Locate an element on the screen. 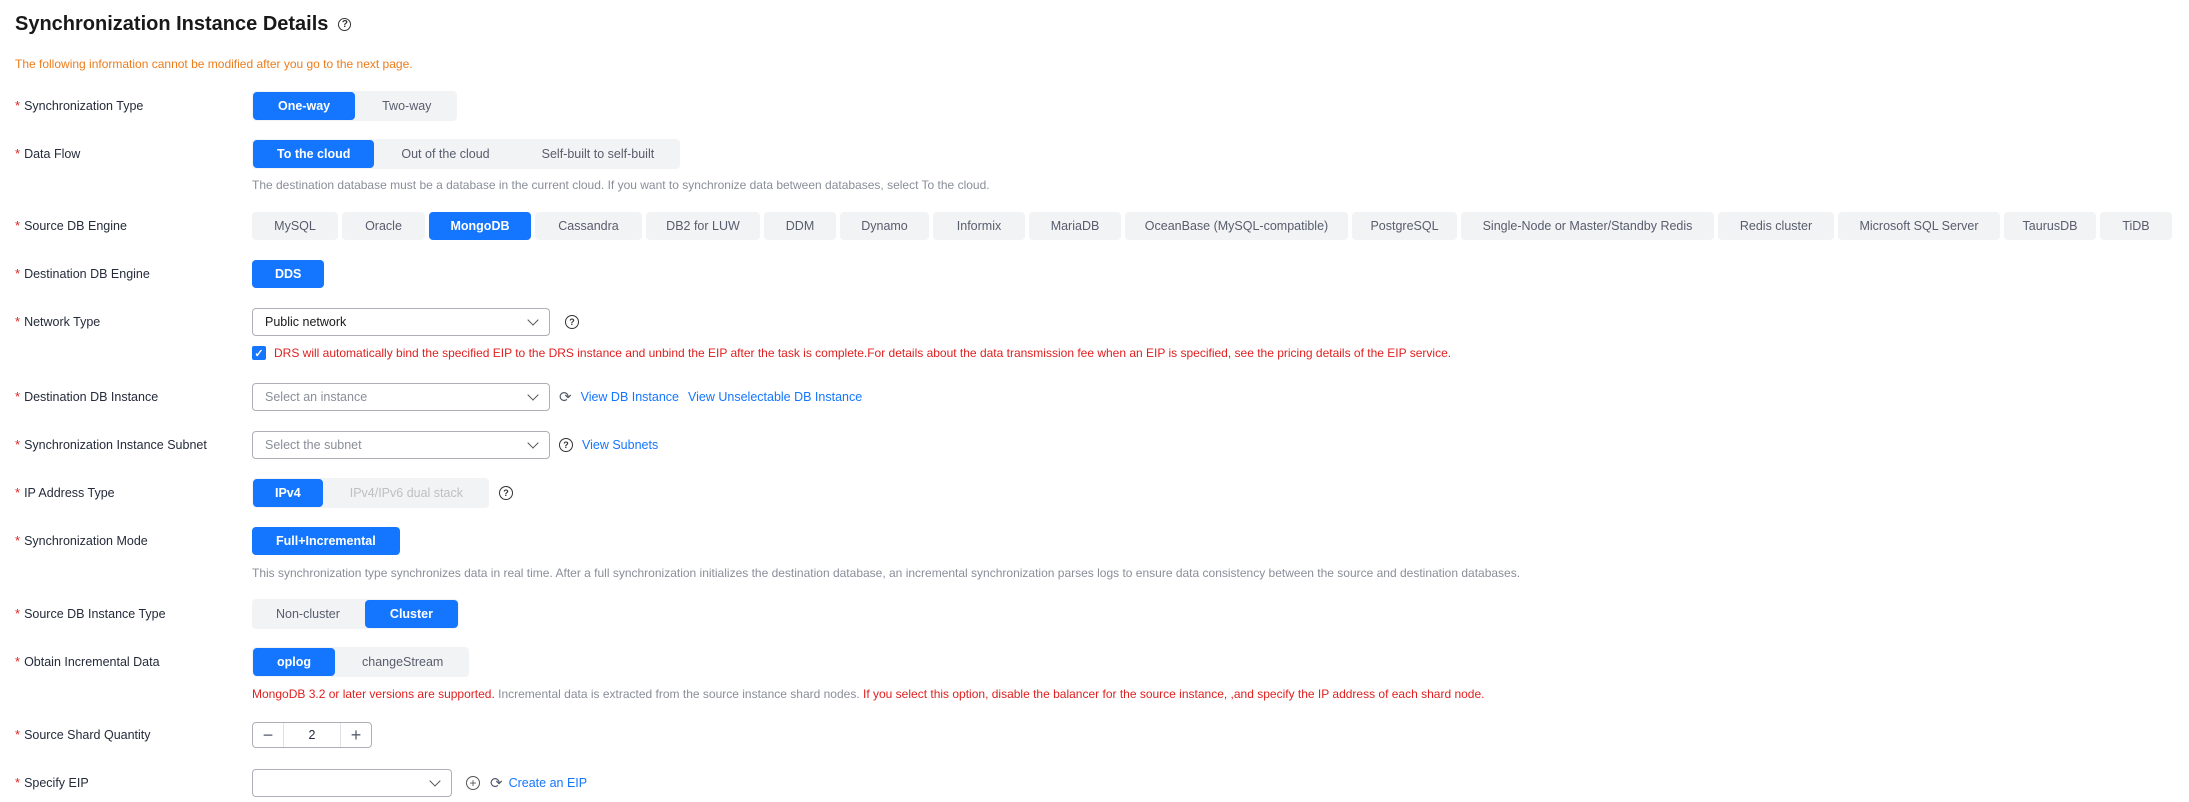  engine-cassandra: Cassandra is located at coordinates (588, 226).